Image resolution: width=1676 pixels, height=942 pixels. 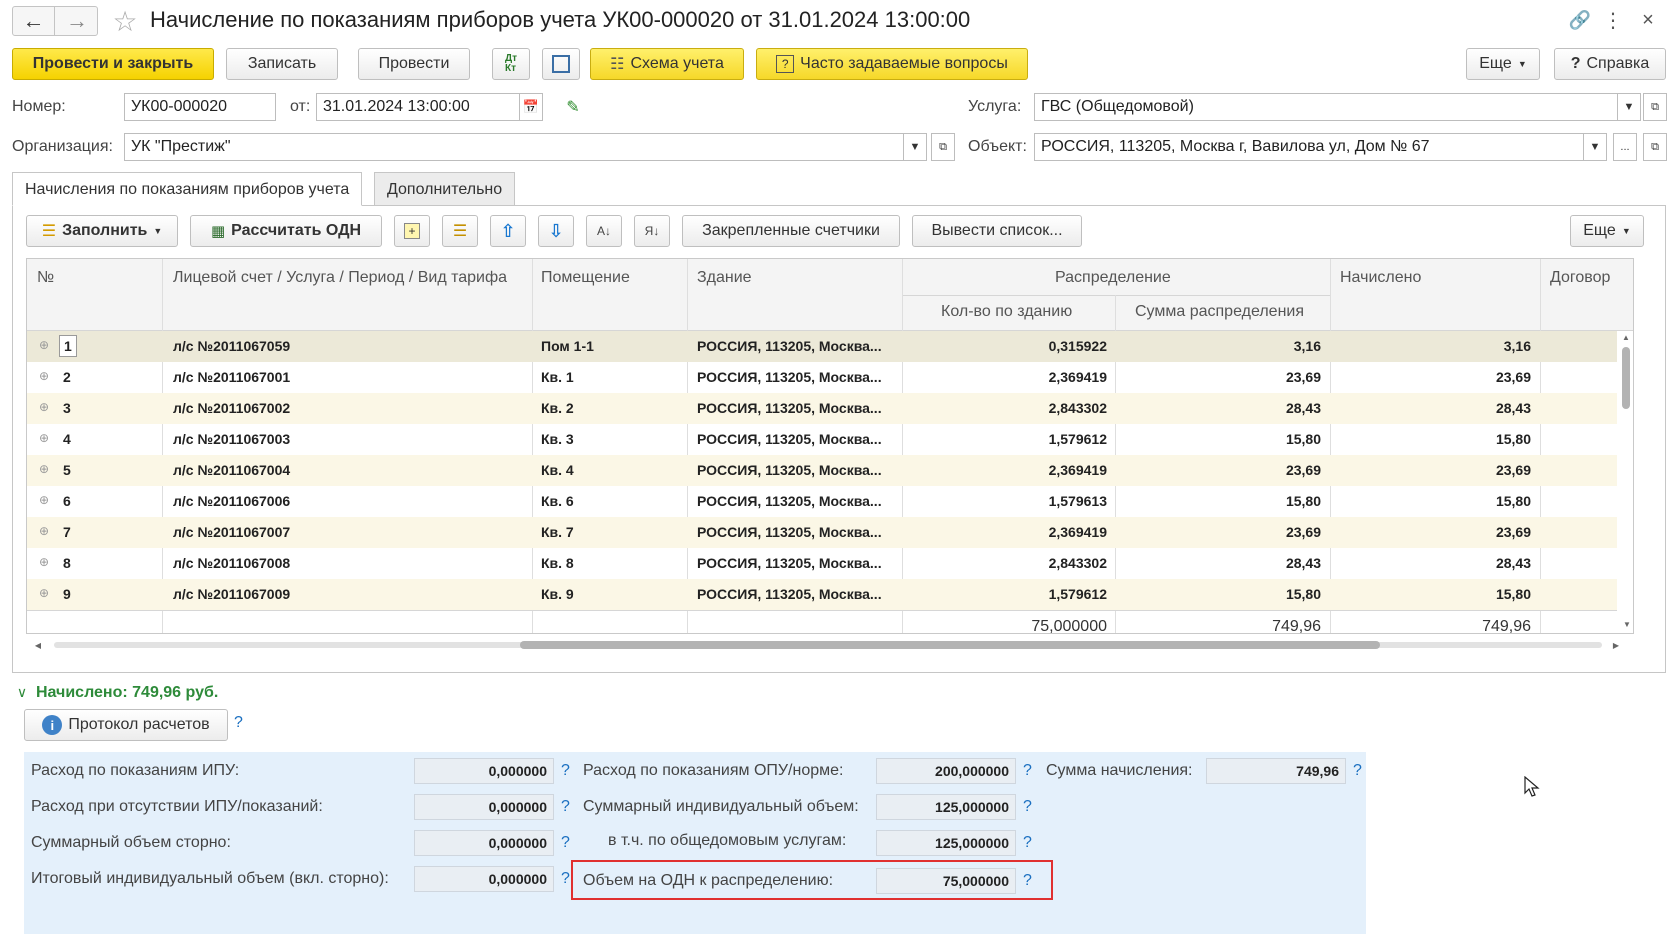 I want to click on account-scheme-button: ☷ Схема учета, so click(x=667, y=64).